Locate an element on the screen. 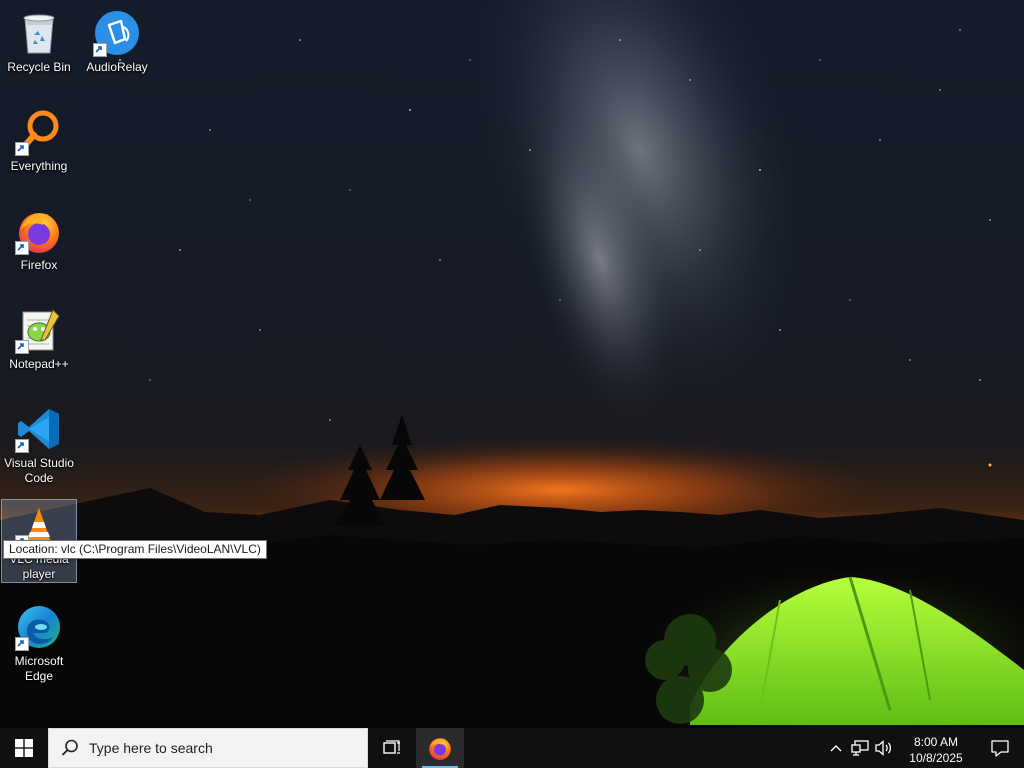 The image size is (1024, 768). network-button is located at coordinates (860, 748).